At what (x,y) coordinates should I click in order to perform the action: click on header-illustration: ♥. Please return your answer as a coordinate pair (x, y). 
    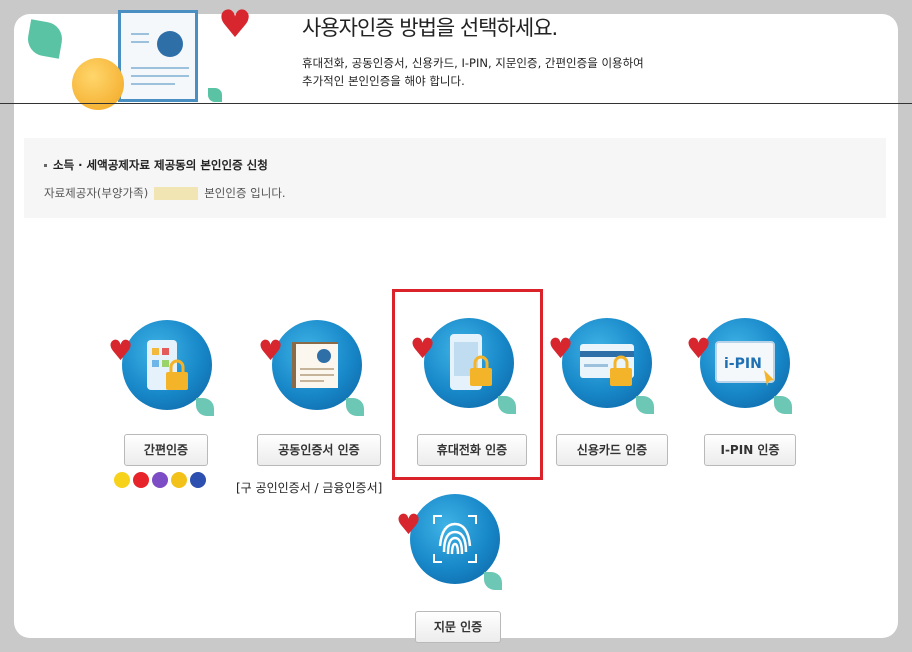
    Looking at the image, I should click on (140, 56).